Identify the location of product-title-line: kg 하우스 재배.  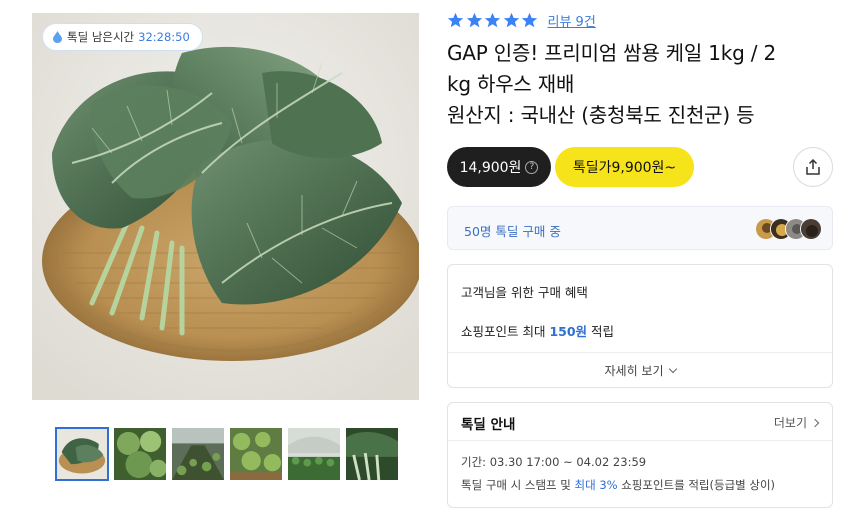
(511, 84).